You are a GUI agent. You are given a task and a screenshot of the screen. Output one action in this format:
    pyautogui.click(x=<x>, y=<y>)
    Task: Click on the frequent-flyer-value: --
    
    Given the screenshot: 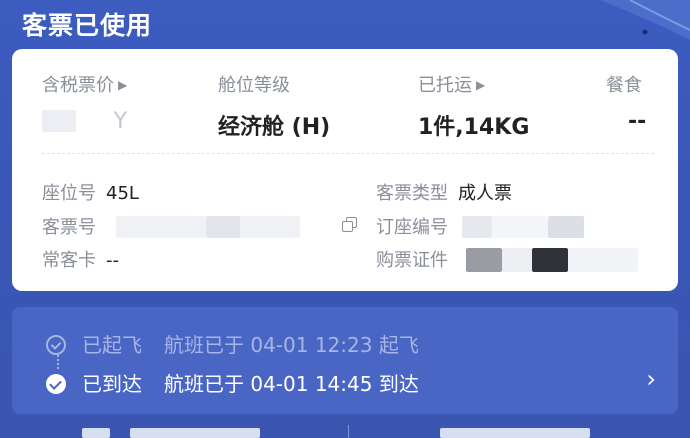 What is the action you would take?
    pyautogui.click(x=112, y=260)
    